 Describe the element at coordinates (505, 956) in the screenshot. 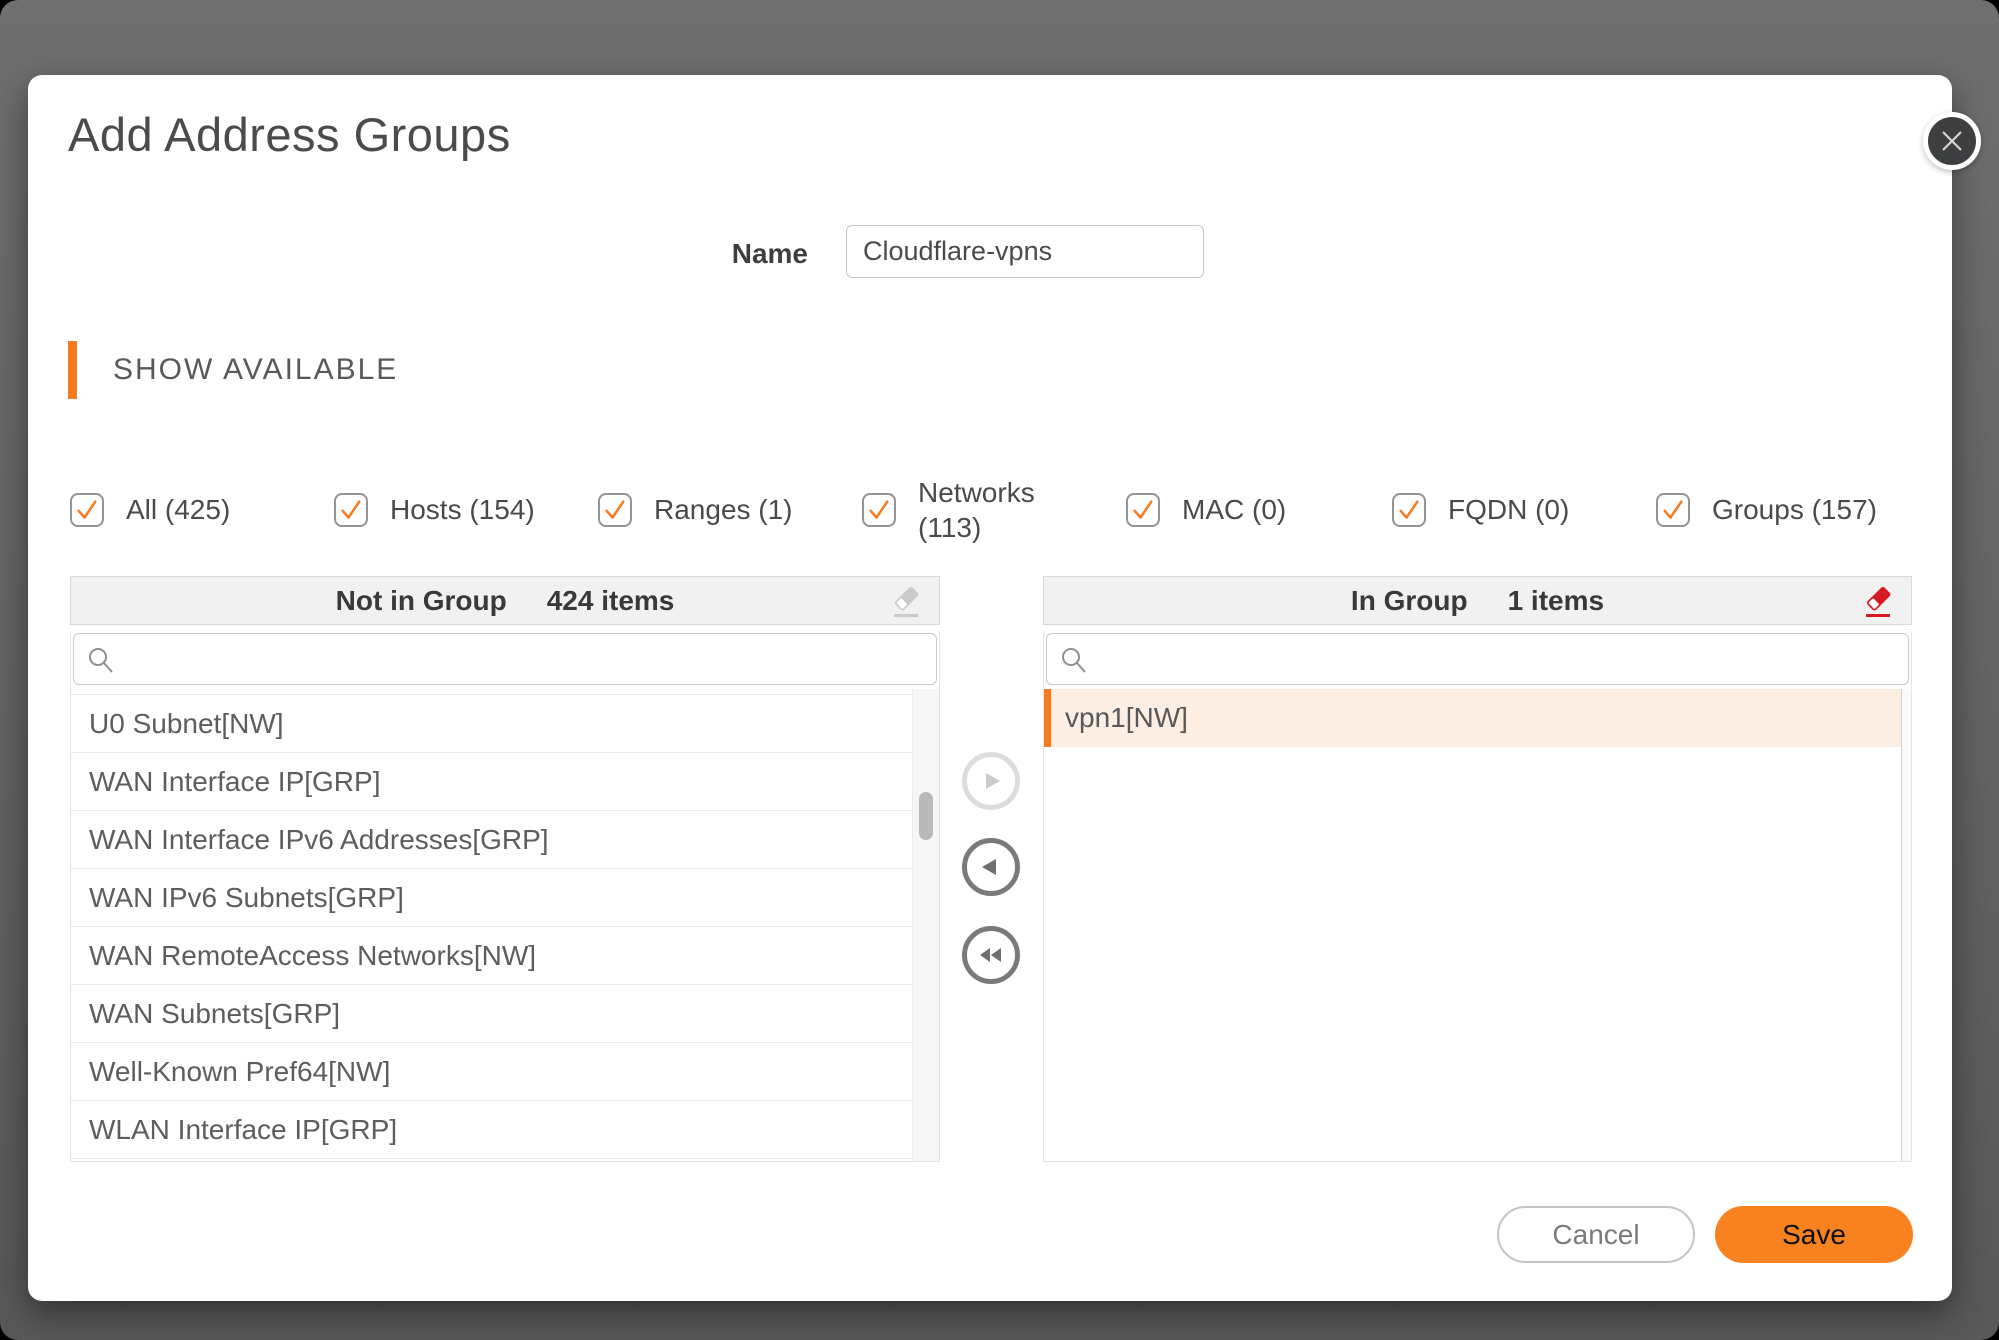

I see `list-item: WAN RemoteAccess Networks[NW]` at that location.